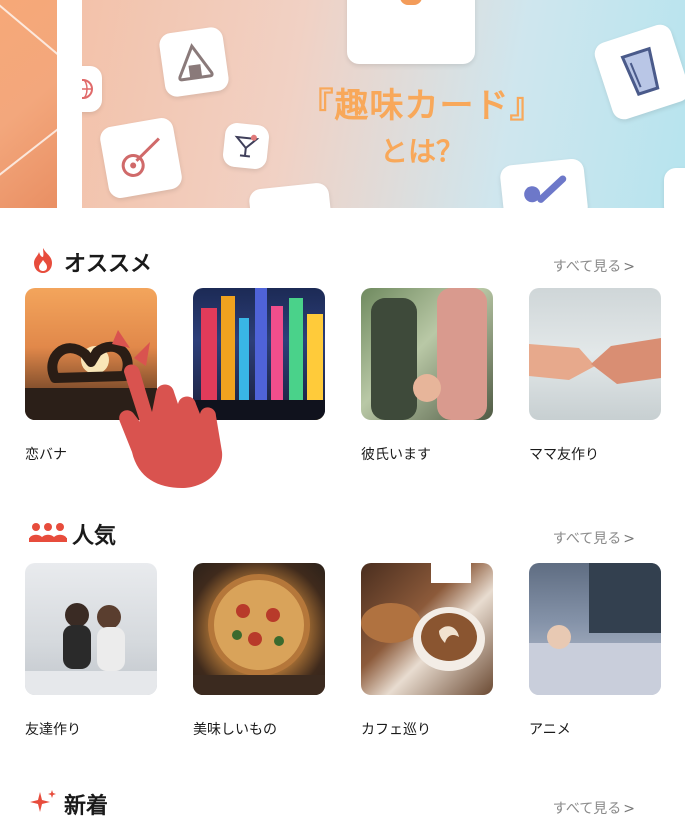 This screenshot has width=685, height=824. What do you see at coordinates (43, 260) in the screenshot?
I see `flame-icon` at bounding box center [43, 260].